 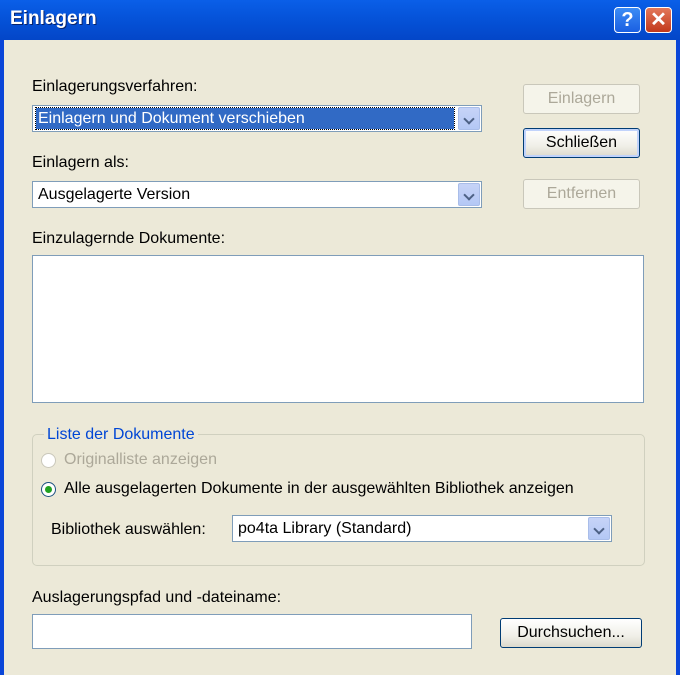 What do you see at coordinates (121, 435) in the screenshot?
I see `group-title: Liste der Dokumente` at bounding box center [121, 435].